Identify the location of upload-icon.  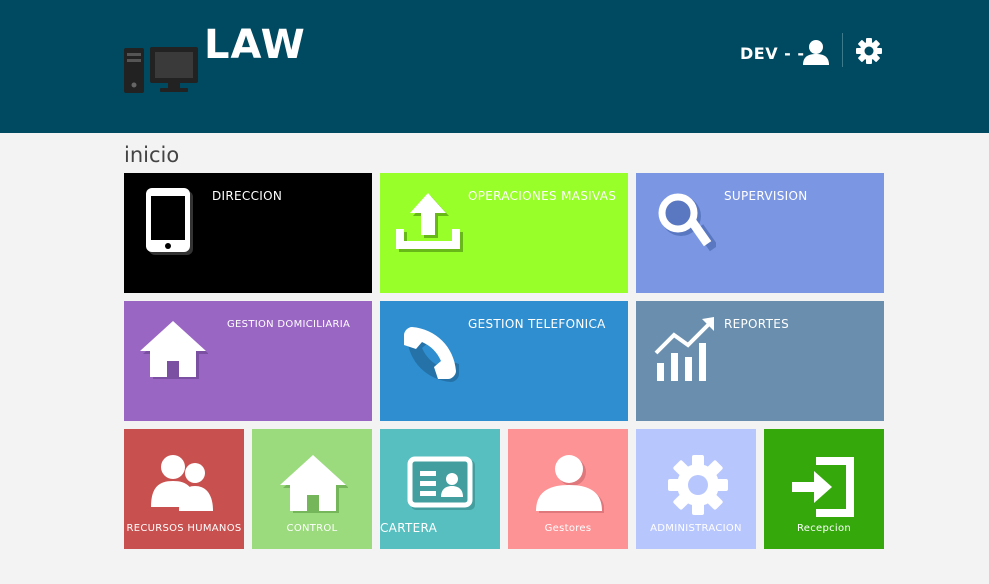
(429, 222).